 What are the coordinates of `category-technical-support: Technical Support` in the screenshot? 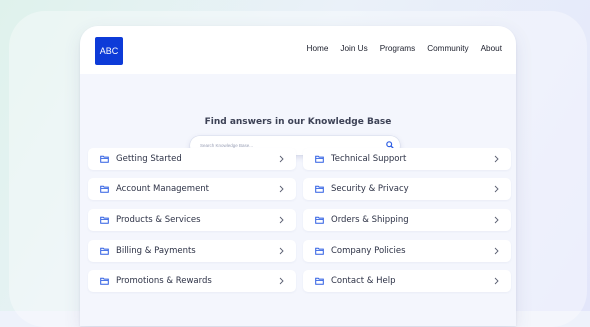 It's located at (407, 159).